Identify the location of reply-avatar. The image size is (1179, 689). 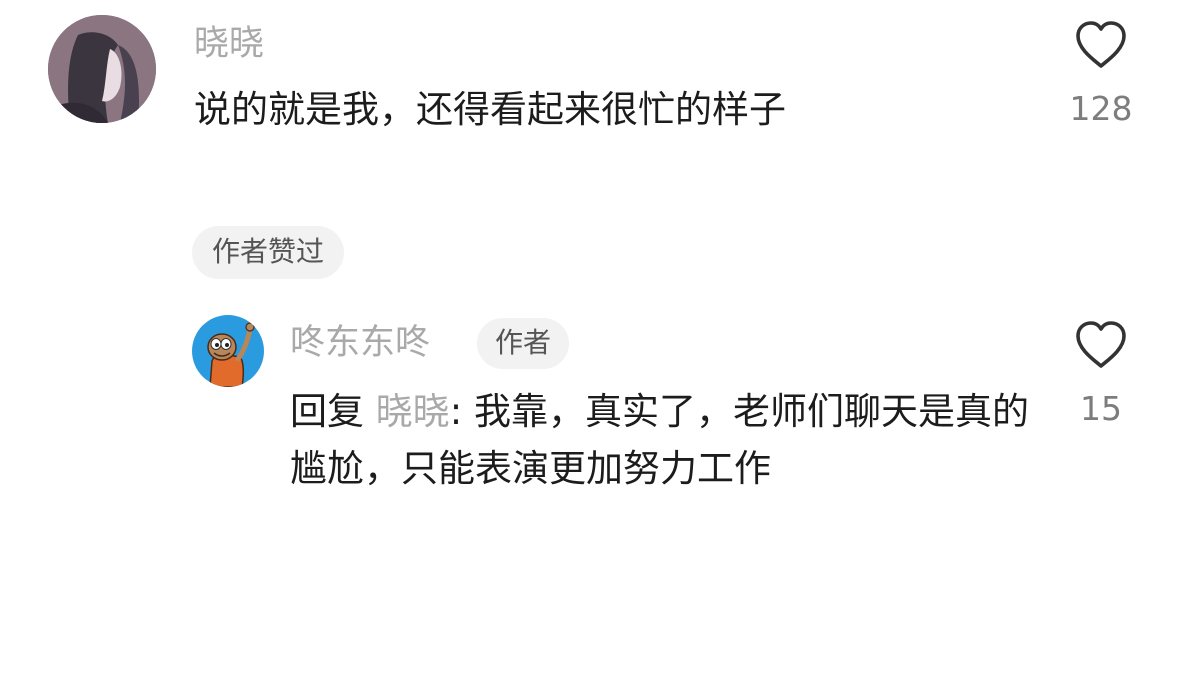
(228, 351).